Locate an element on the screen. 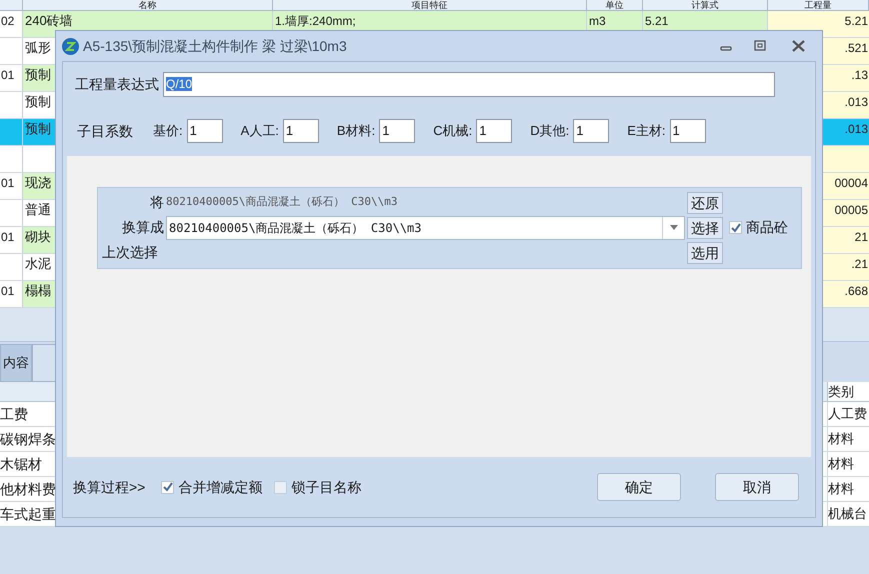  maximize-icon is located at coordinates (760, 46).